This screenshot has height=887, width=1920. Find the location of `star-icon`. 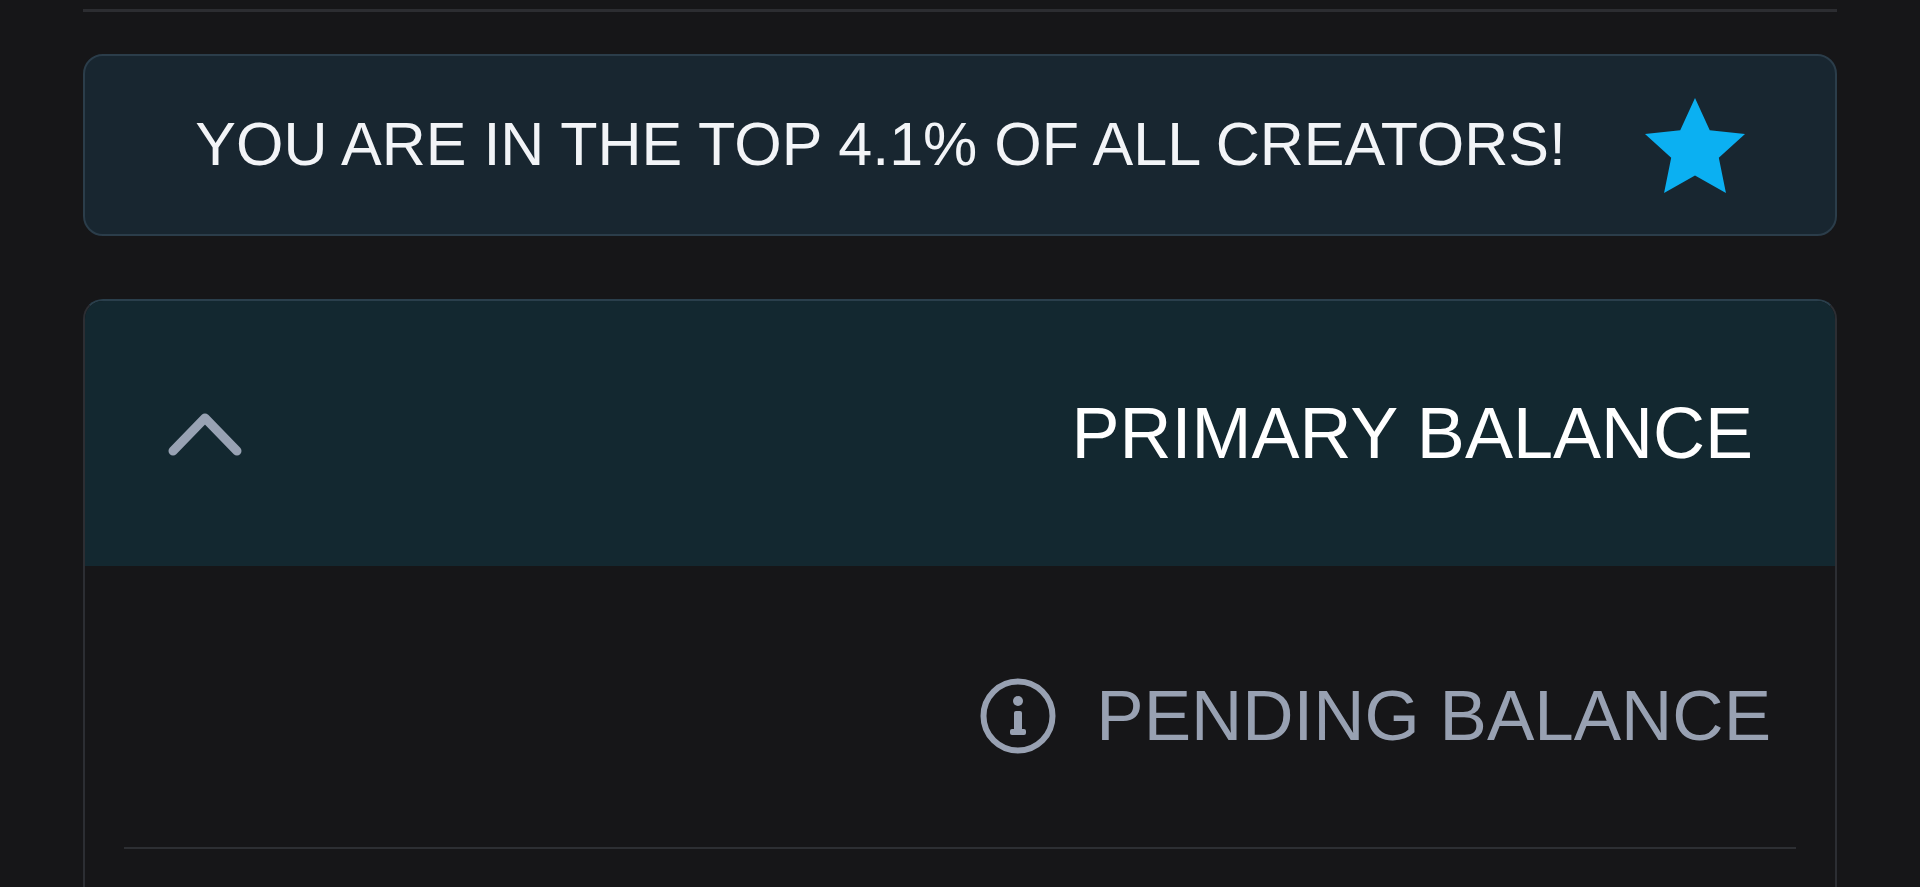

star-icon is located at coordinates (1695, 145).